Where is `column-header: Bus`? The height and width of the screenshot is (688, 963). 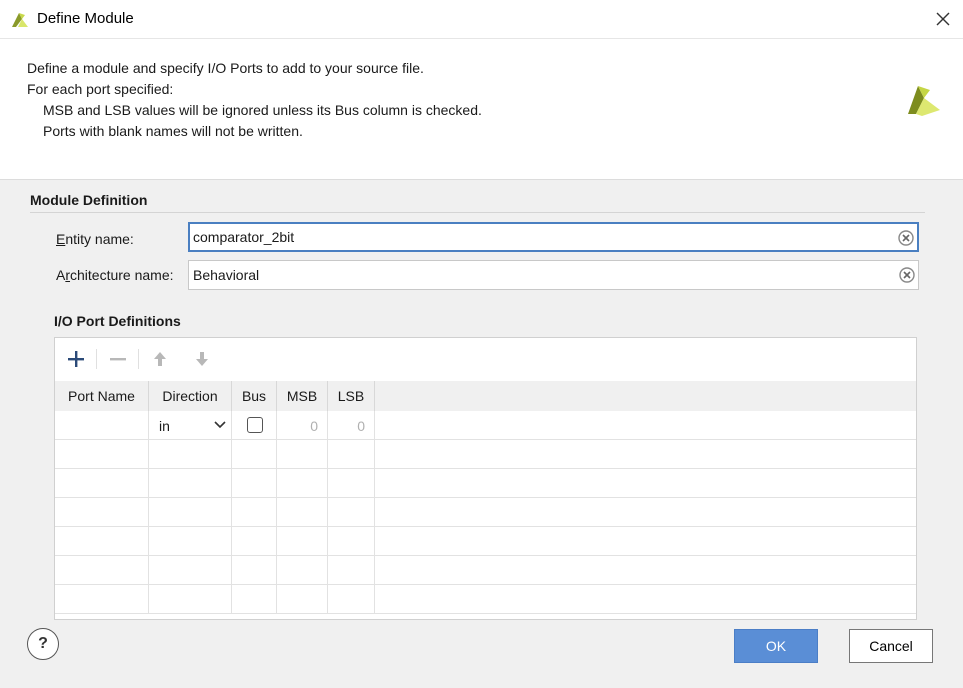
column-header: Bus is located at coordinates (254, 396).